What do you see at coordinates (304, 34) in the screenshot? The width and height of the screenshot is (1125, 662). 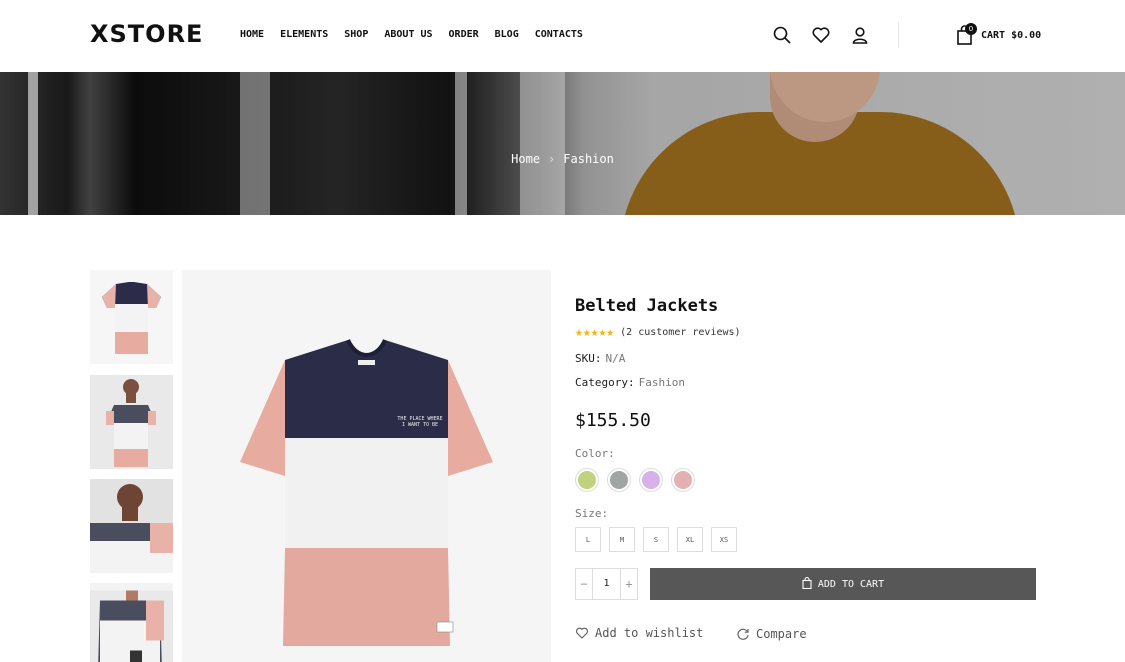 I see `nav-elements: ELEMENTS` at bounding box center [304, 34].